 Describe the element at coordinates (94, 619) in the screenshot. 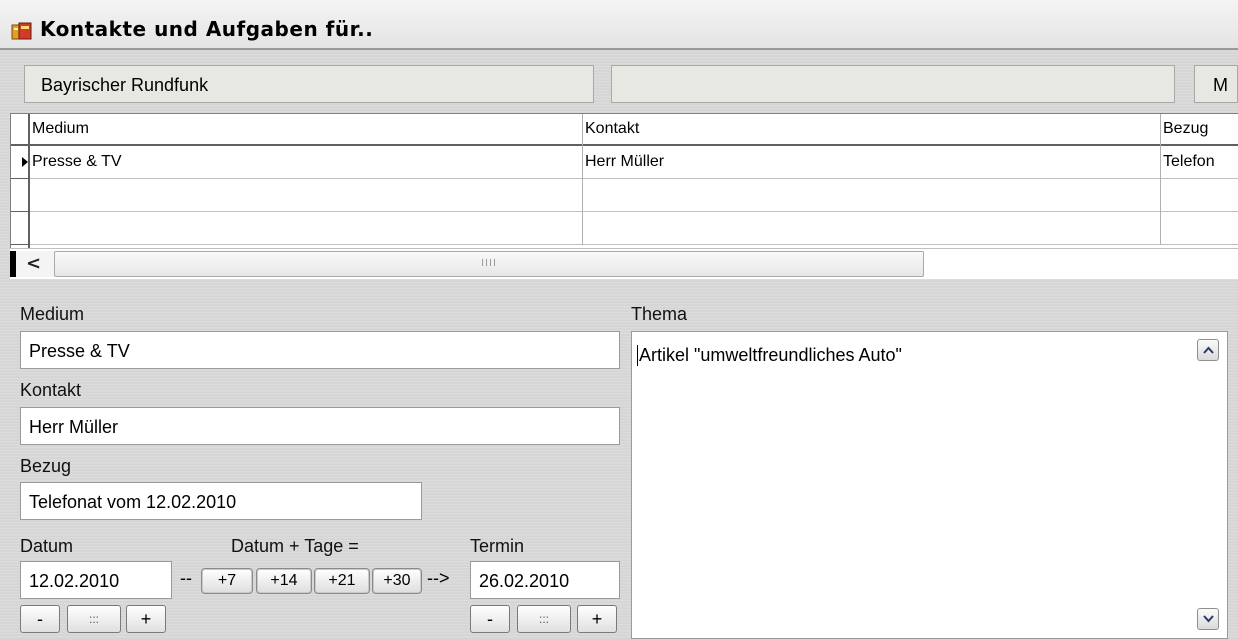

I see `datum-today-button: :::` at that location.